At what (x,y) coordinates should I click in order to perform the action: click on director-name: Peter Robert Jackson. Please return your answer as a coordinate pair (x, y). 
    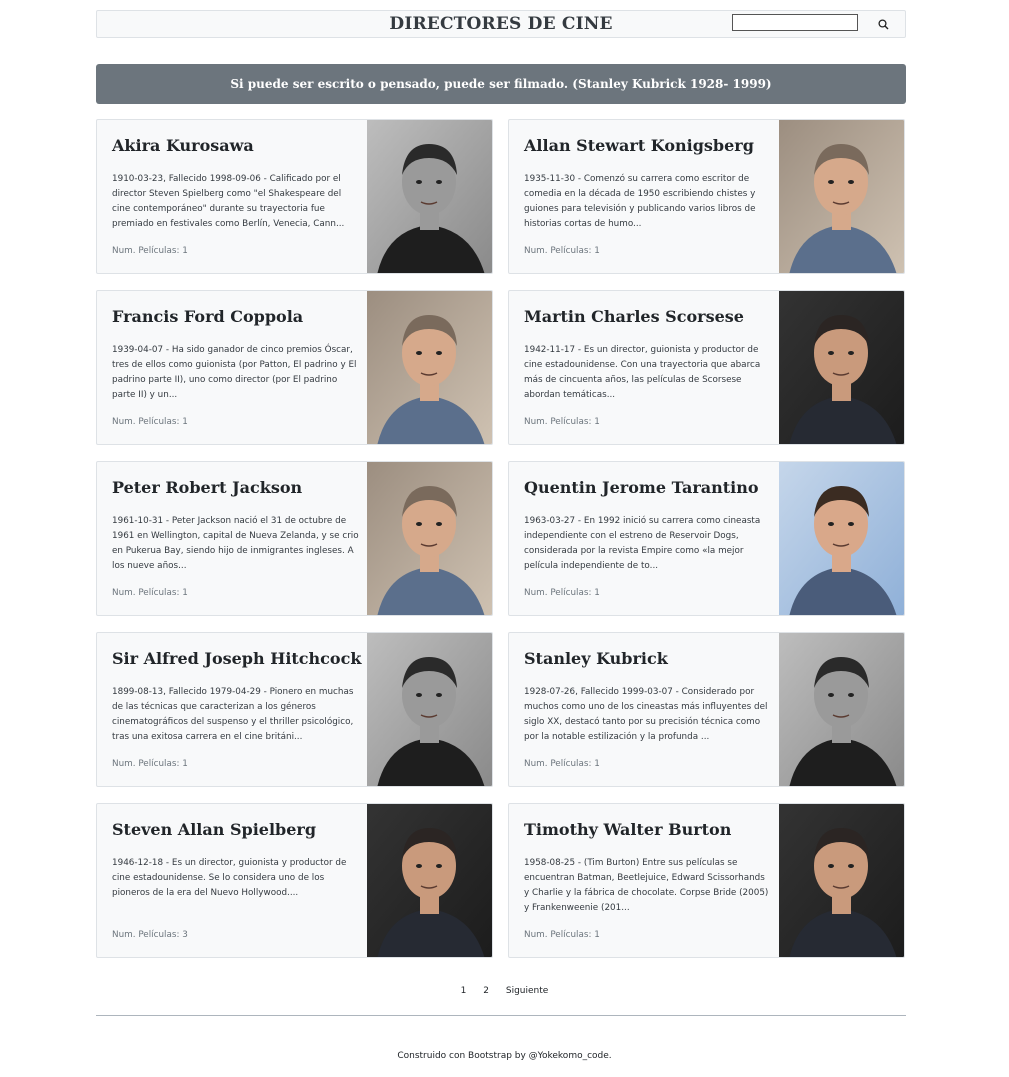
    Looking at the image, I should click on (237, 487).